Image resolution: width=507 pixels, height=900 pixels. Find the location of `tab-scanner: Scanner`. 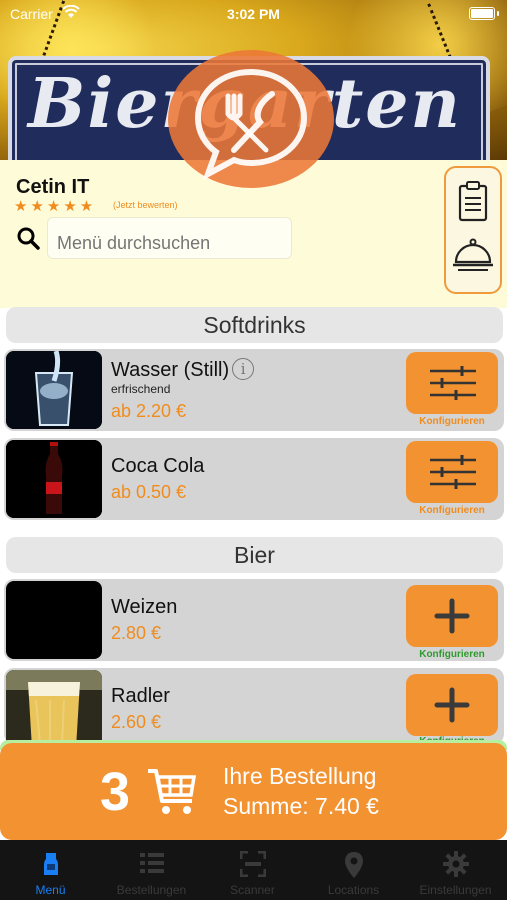

tab-scanner: Scanner is located at coordinates (252, 870).